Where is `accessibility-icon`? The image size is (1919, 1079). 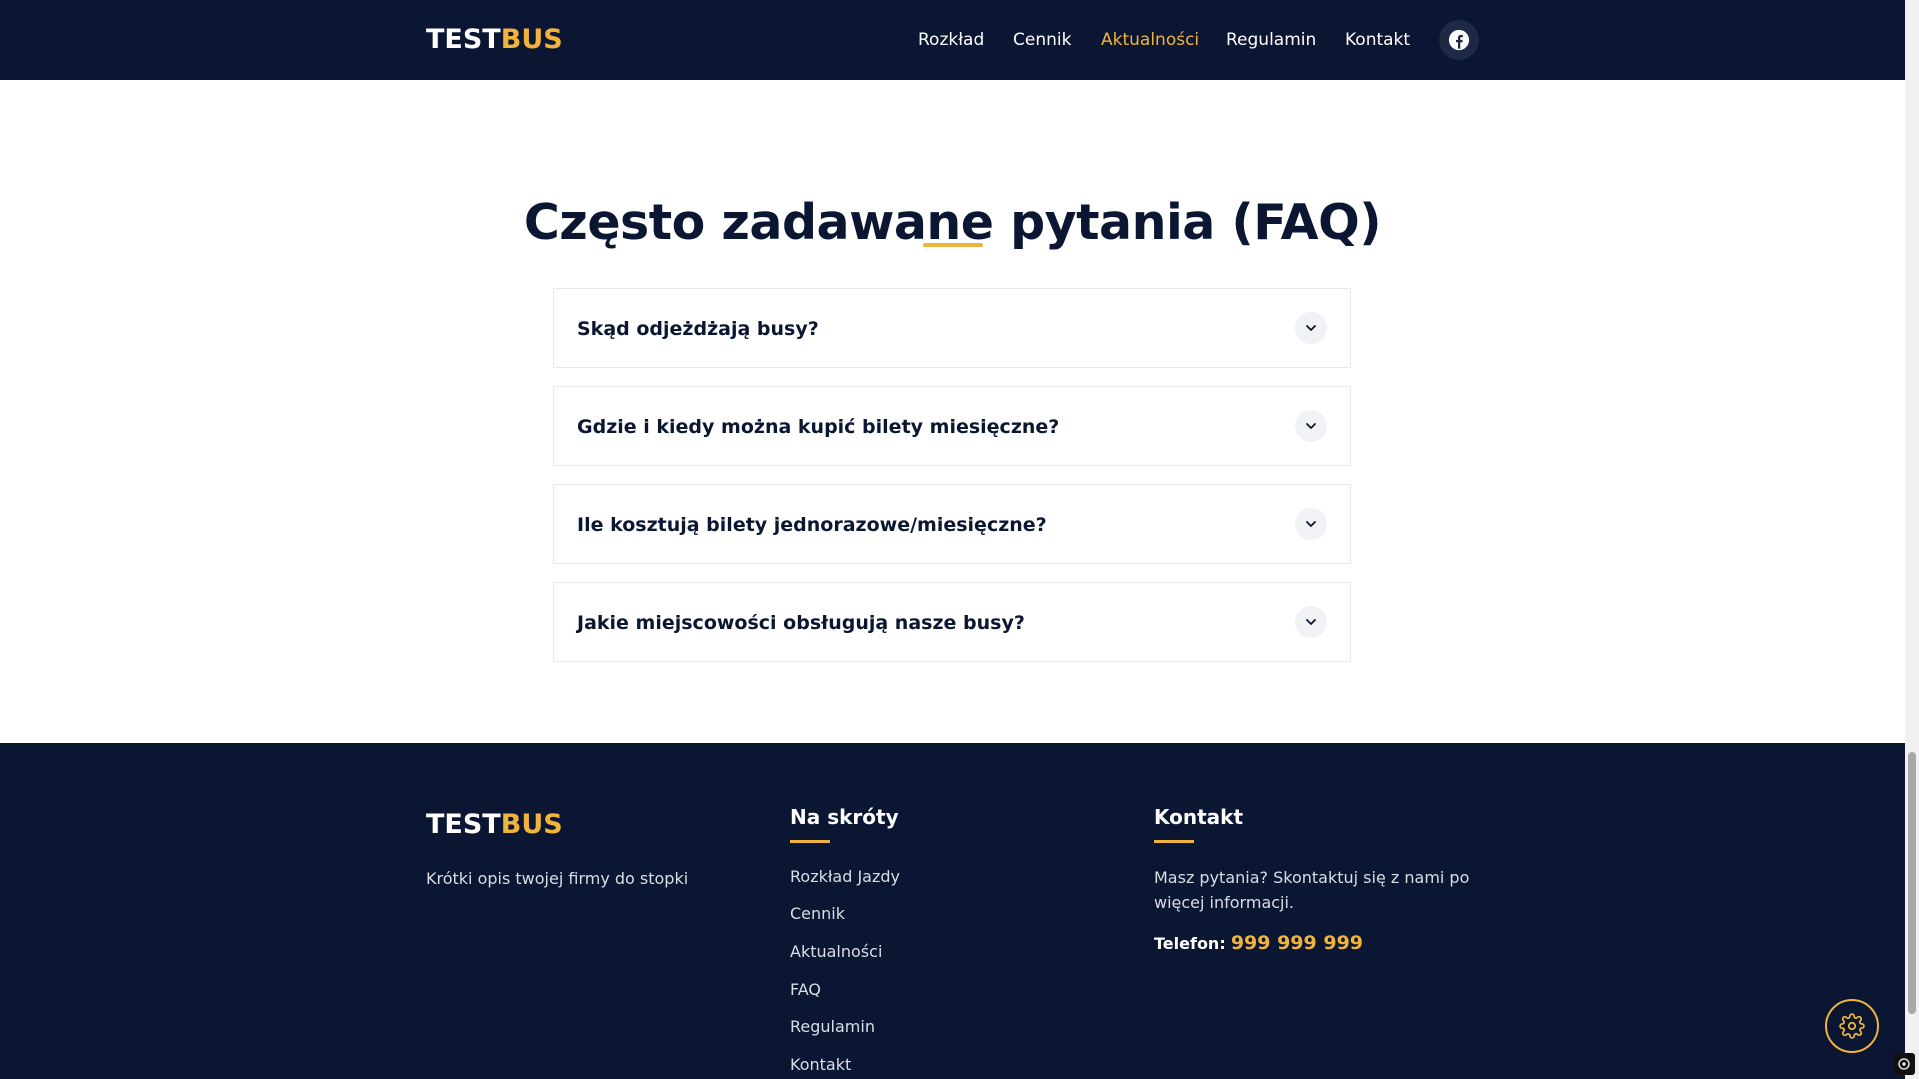 accessibility-icon is located at coordinates (1904, 1064).